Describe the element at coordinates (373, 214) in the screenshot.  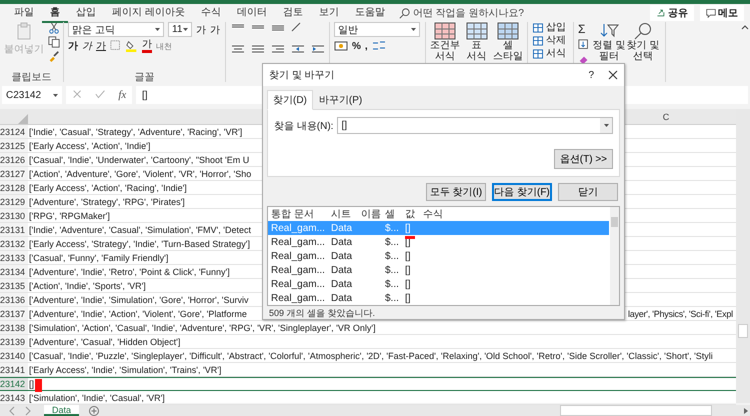
I see `column-header: 이름` at that location.